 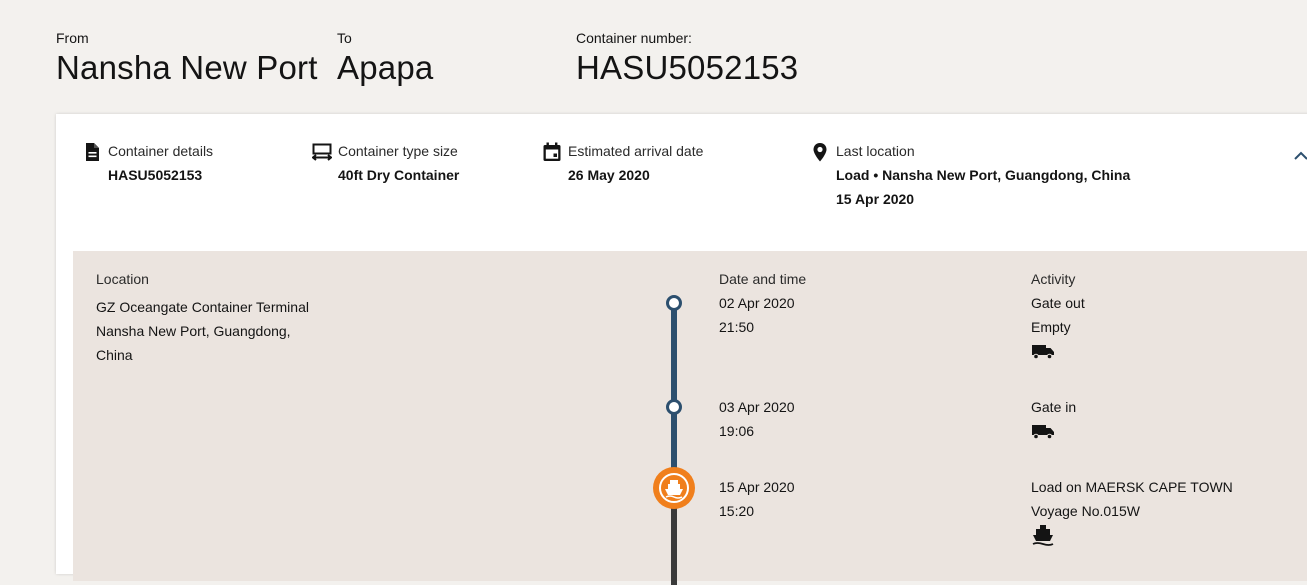 What do you see at coordinates (757, 499) in the screenshot?
I see `event-datetime: 15 Apr 2020 15:20` at bounding box center [757, 499].